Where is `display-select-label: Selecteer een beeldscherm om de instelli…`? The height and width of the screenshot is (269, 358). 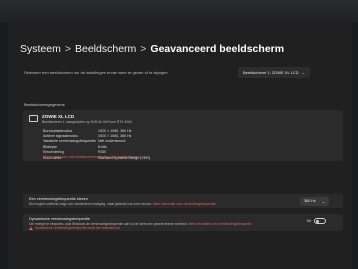
display-select-label: Selecteer een beeldscherm om de instelli… is located at coordinates (96, 72).